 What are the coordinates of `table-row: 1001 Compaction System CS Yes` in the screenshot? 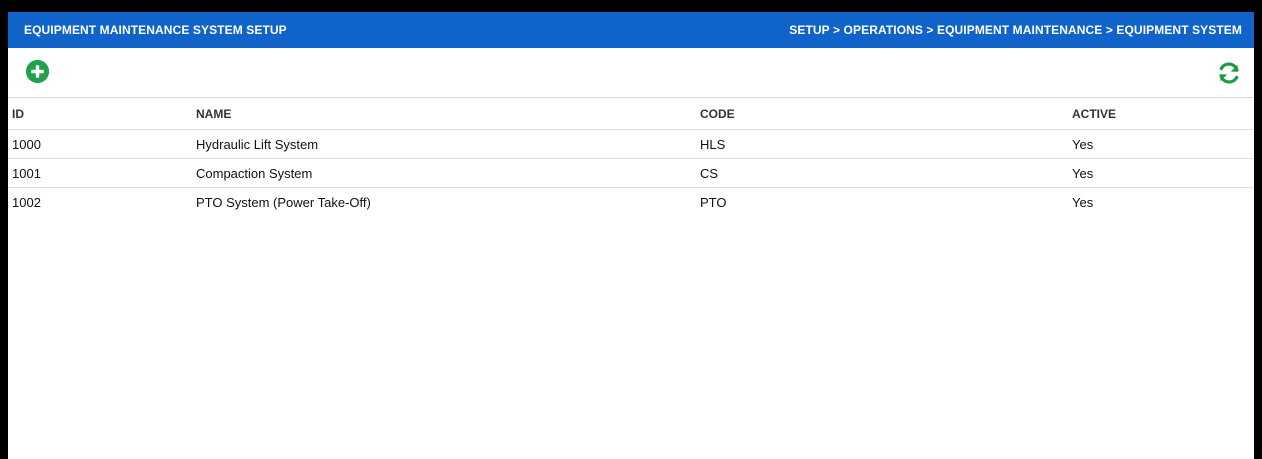 It's located at (631, 173).